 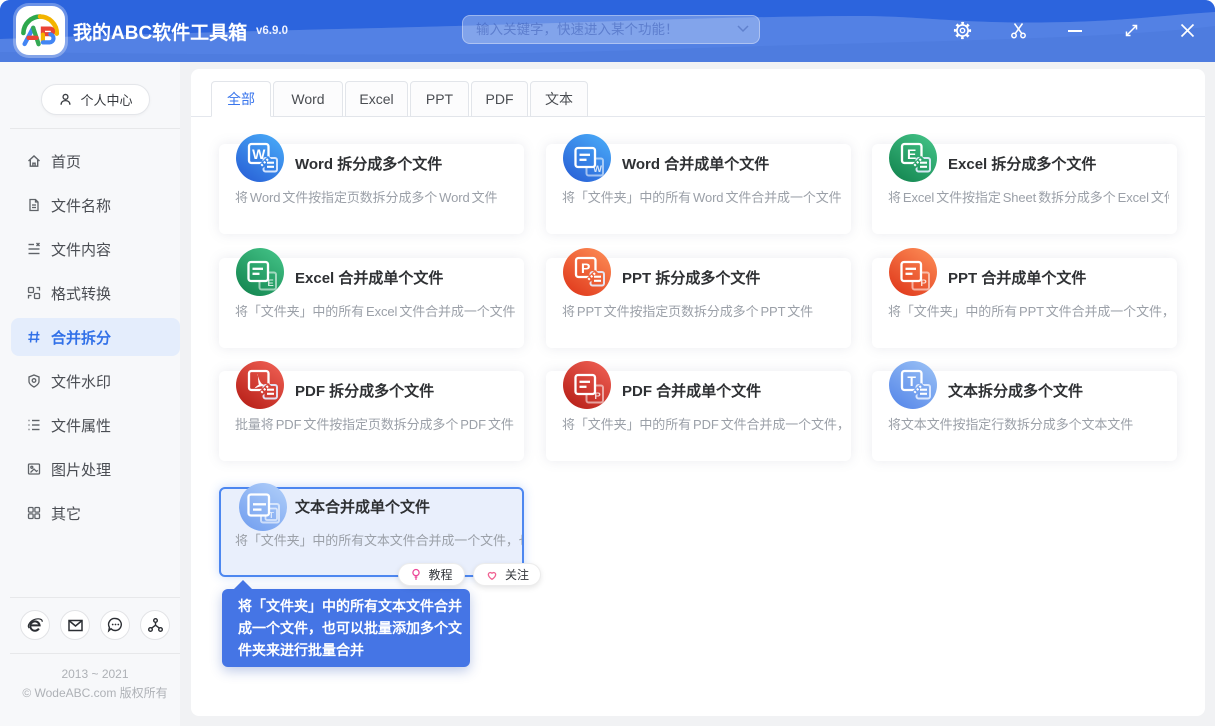 I want to click on svg-text: P, so click(x=585, y=267).